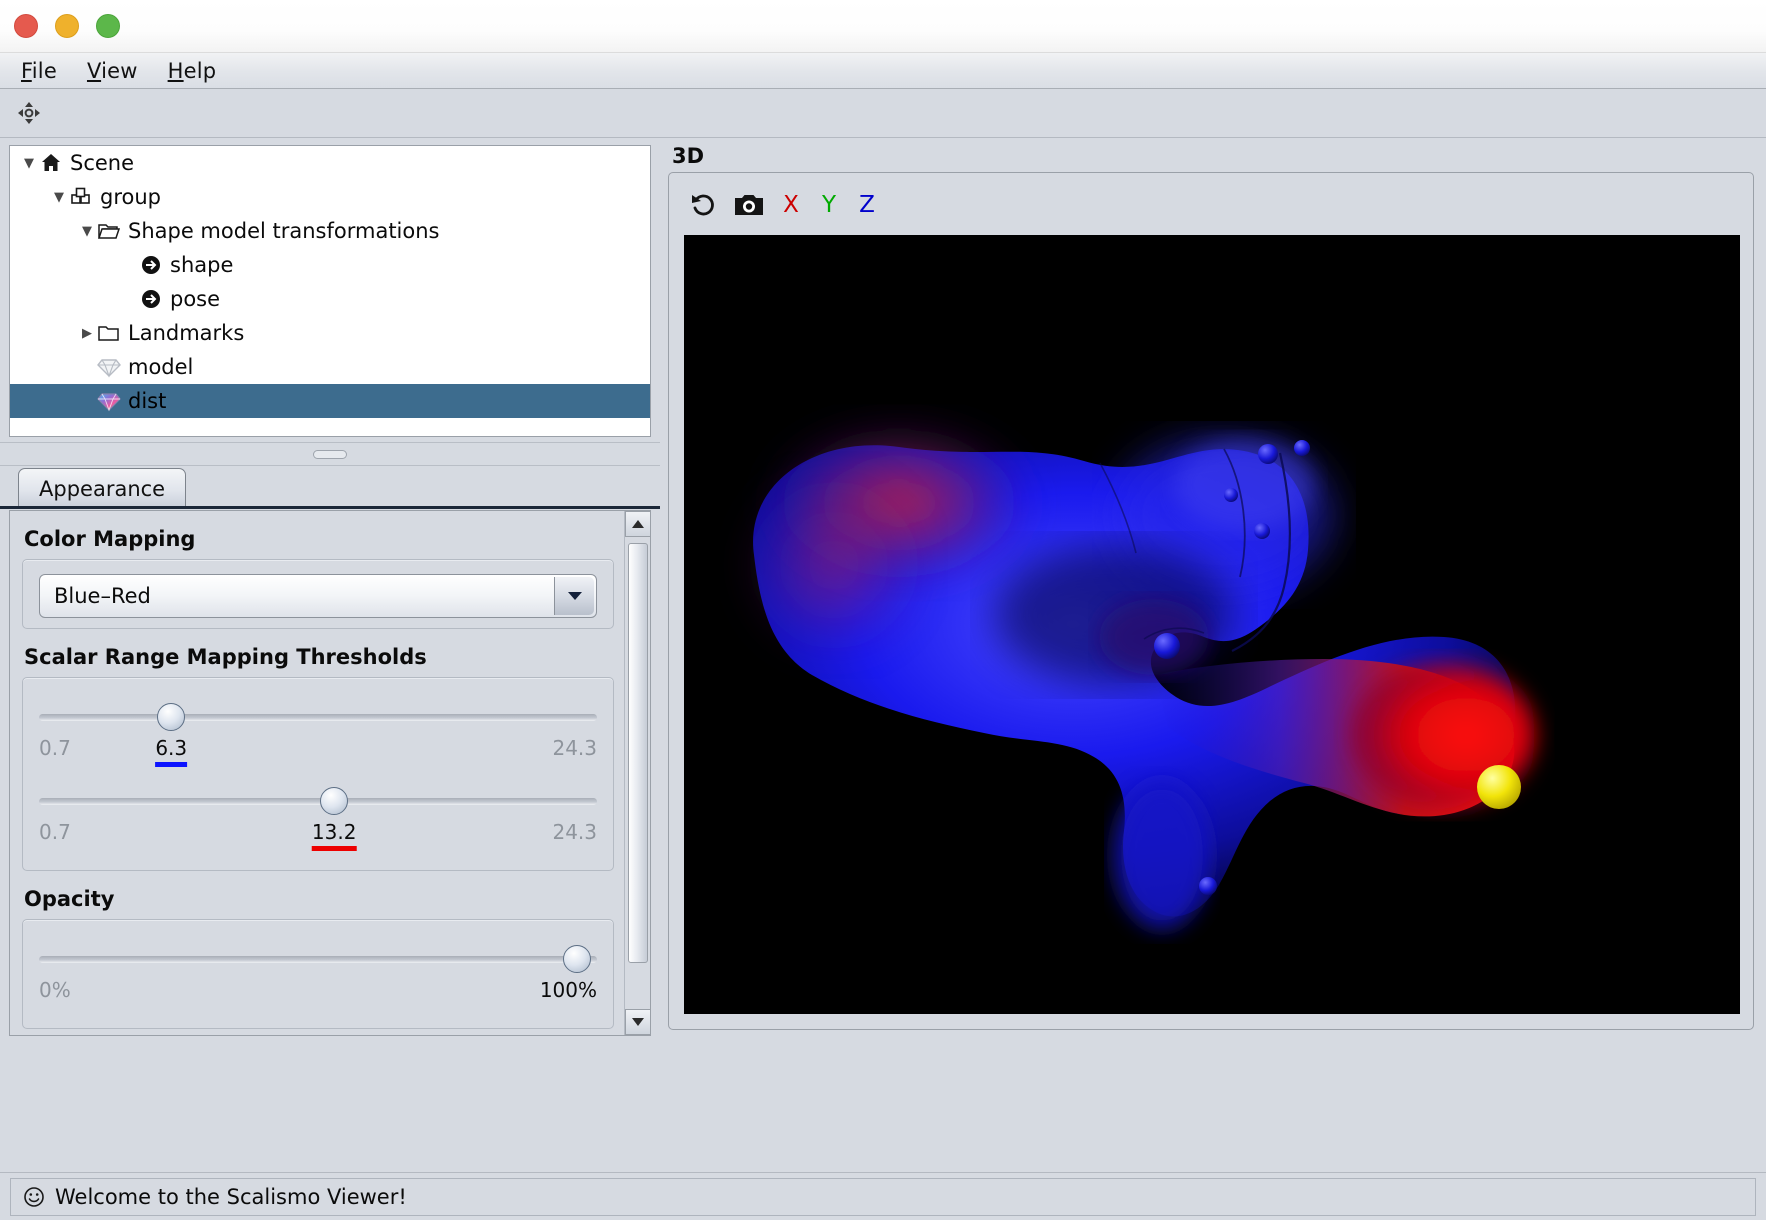  What do you see at coordinates (108, 26) in the screenshot?
I see `zoom-button` at bounding box center [108, 26].